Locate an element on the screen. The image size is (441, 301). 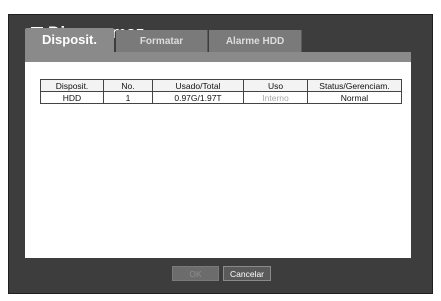
cell-used-total: 0.97G/1.97T is located at coordinates (198, 97).